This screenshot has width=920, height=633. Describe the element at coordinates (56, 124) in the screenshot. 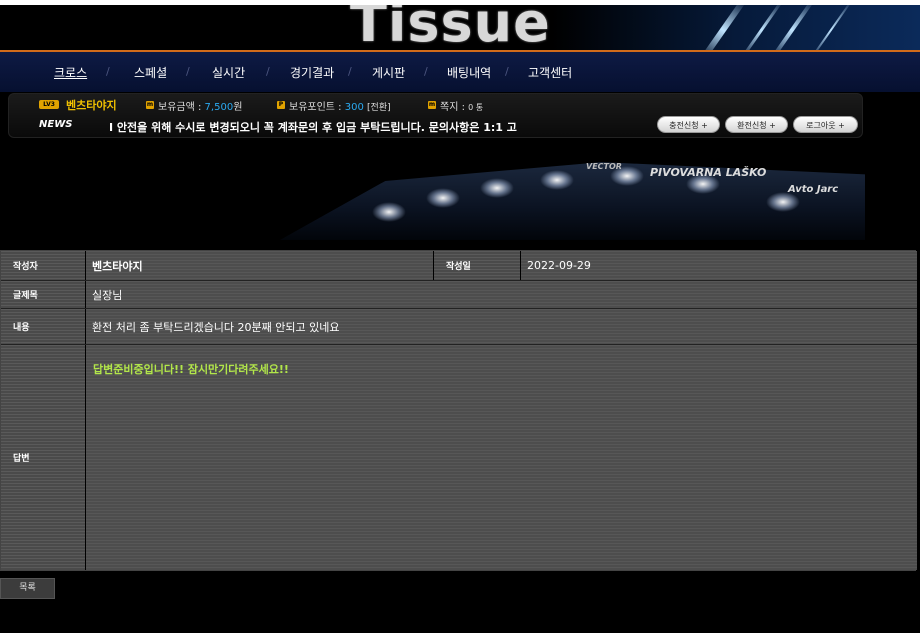

I see `news-label: NEWS` at that location.